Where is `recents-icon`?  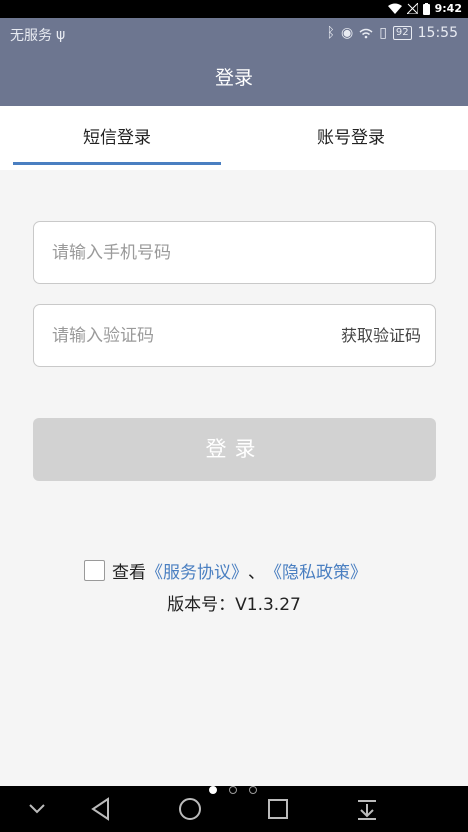 recents-icon is located at coordinates (278, 809).